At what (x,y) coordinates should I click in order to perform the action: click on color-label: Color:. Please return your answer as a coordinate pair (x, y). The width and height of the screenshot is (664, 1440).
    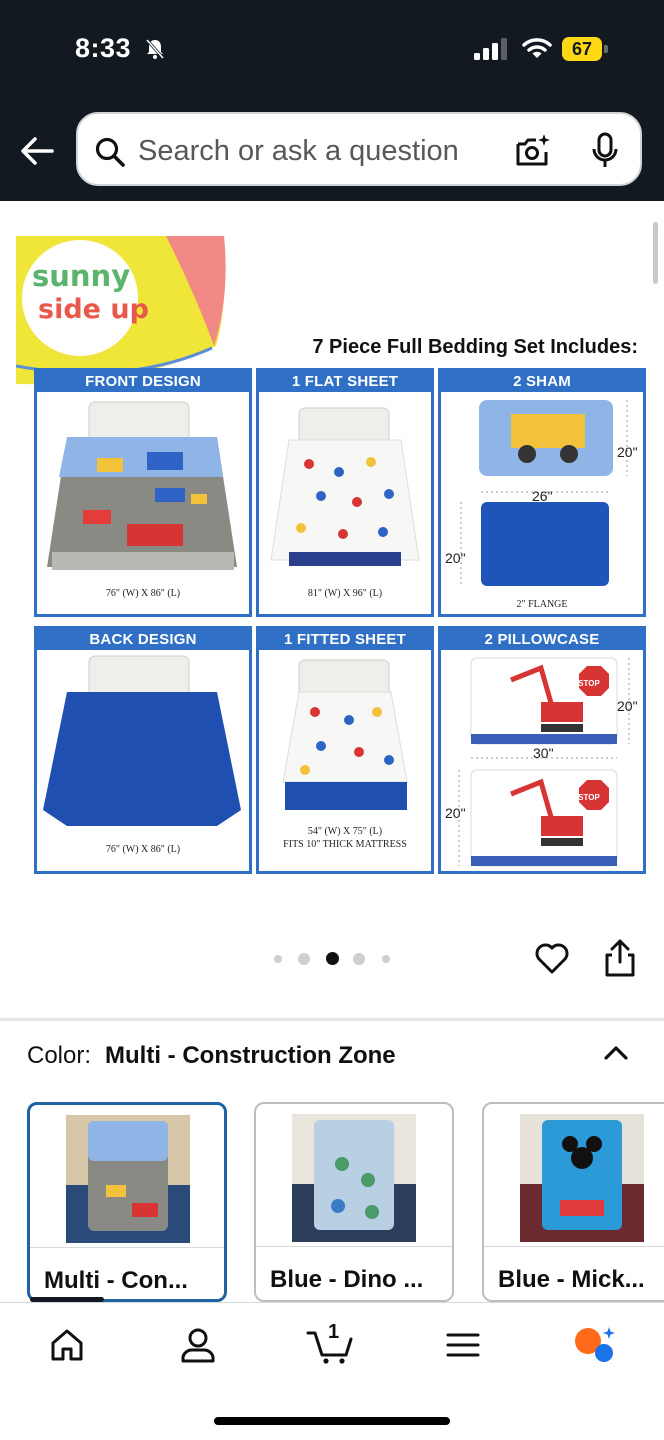
    Looking at the image, I should click on (59, 1055).